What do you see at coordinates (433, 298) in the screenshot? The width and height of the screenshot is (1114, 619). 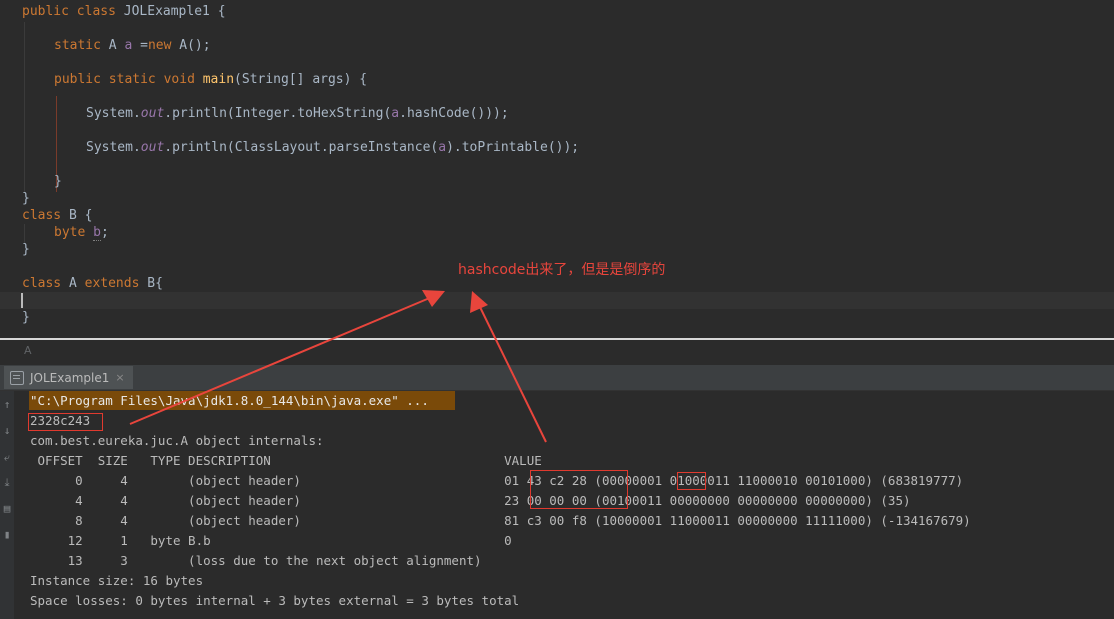 I see `arrow-head-left` at bounding box center [433, 298].